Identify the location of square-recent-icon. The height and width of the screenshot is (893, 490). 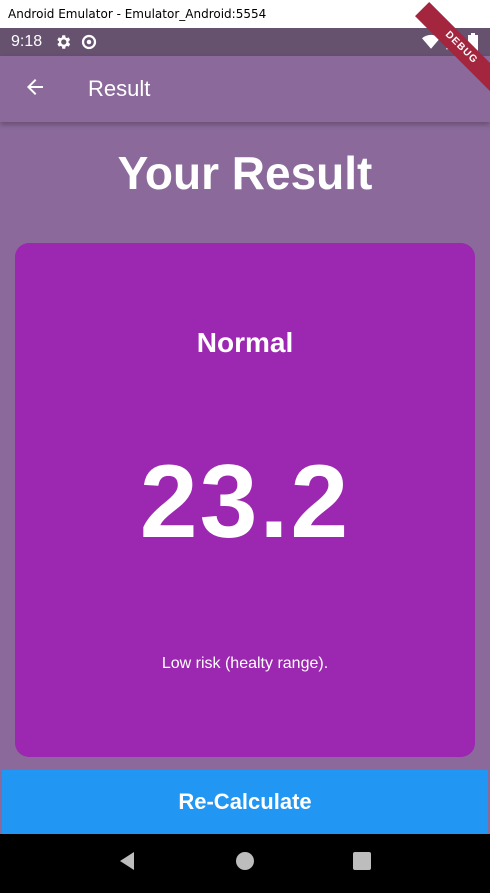
(362, 863).